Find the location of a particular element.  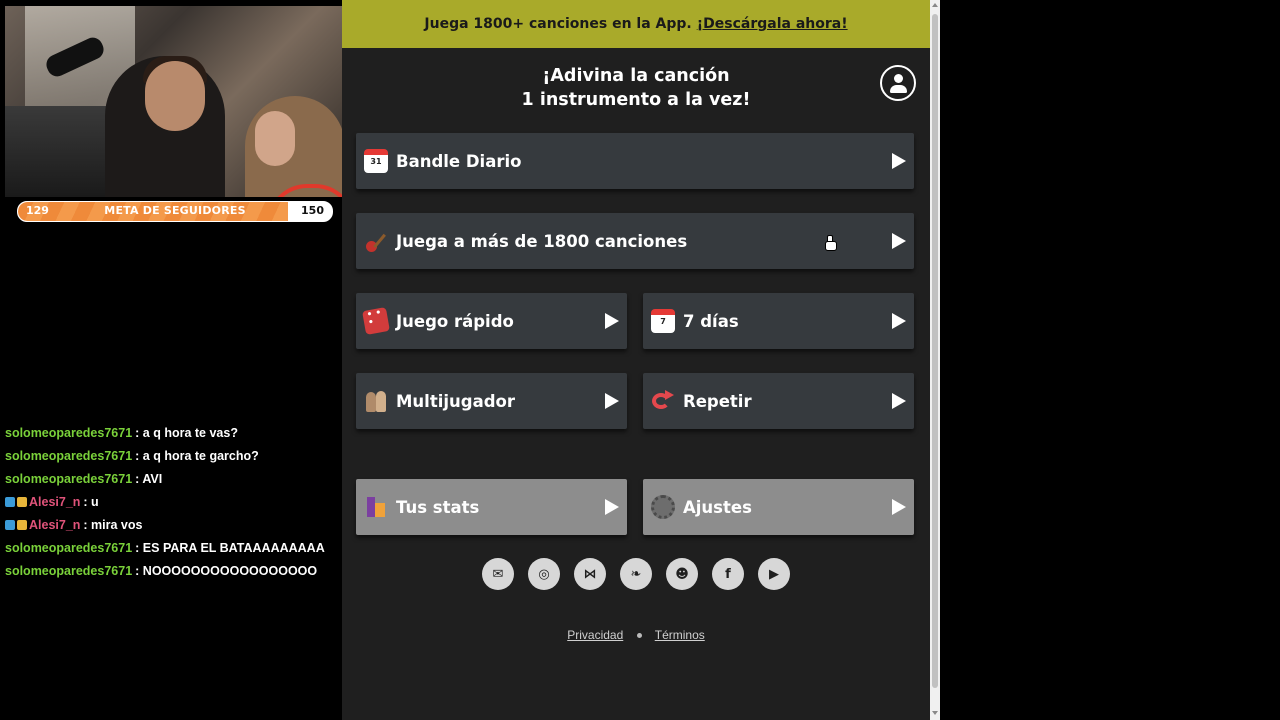

guitar-icon is located at coordinates (376, 241).